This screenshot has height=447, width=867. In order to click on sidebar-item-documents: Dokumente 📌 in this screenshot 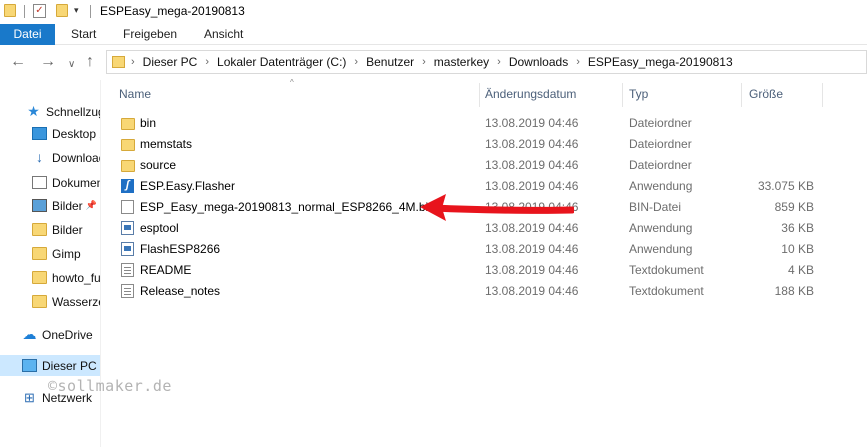, I will do `click(66, 182)`.